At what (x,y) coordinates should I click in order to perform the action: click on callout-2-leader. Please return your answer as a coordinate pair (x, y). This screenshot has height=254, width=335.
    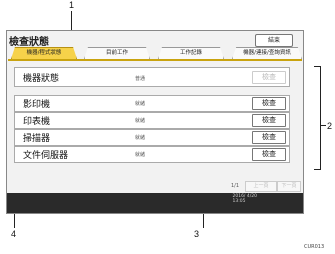
    Looking at the image, I should click on (323, 125).